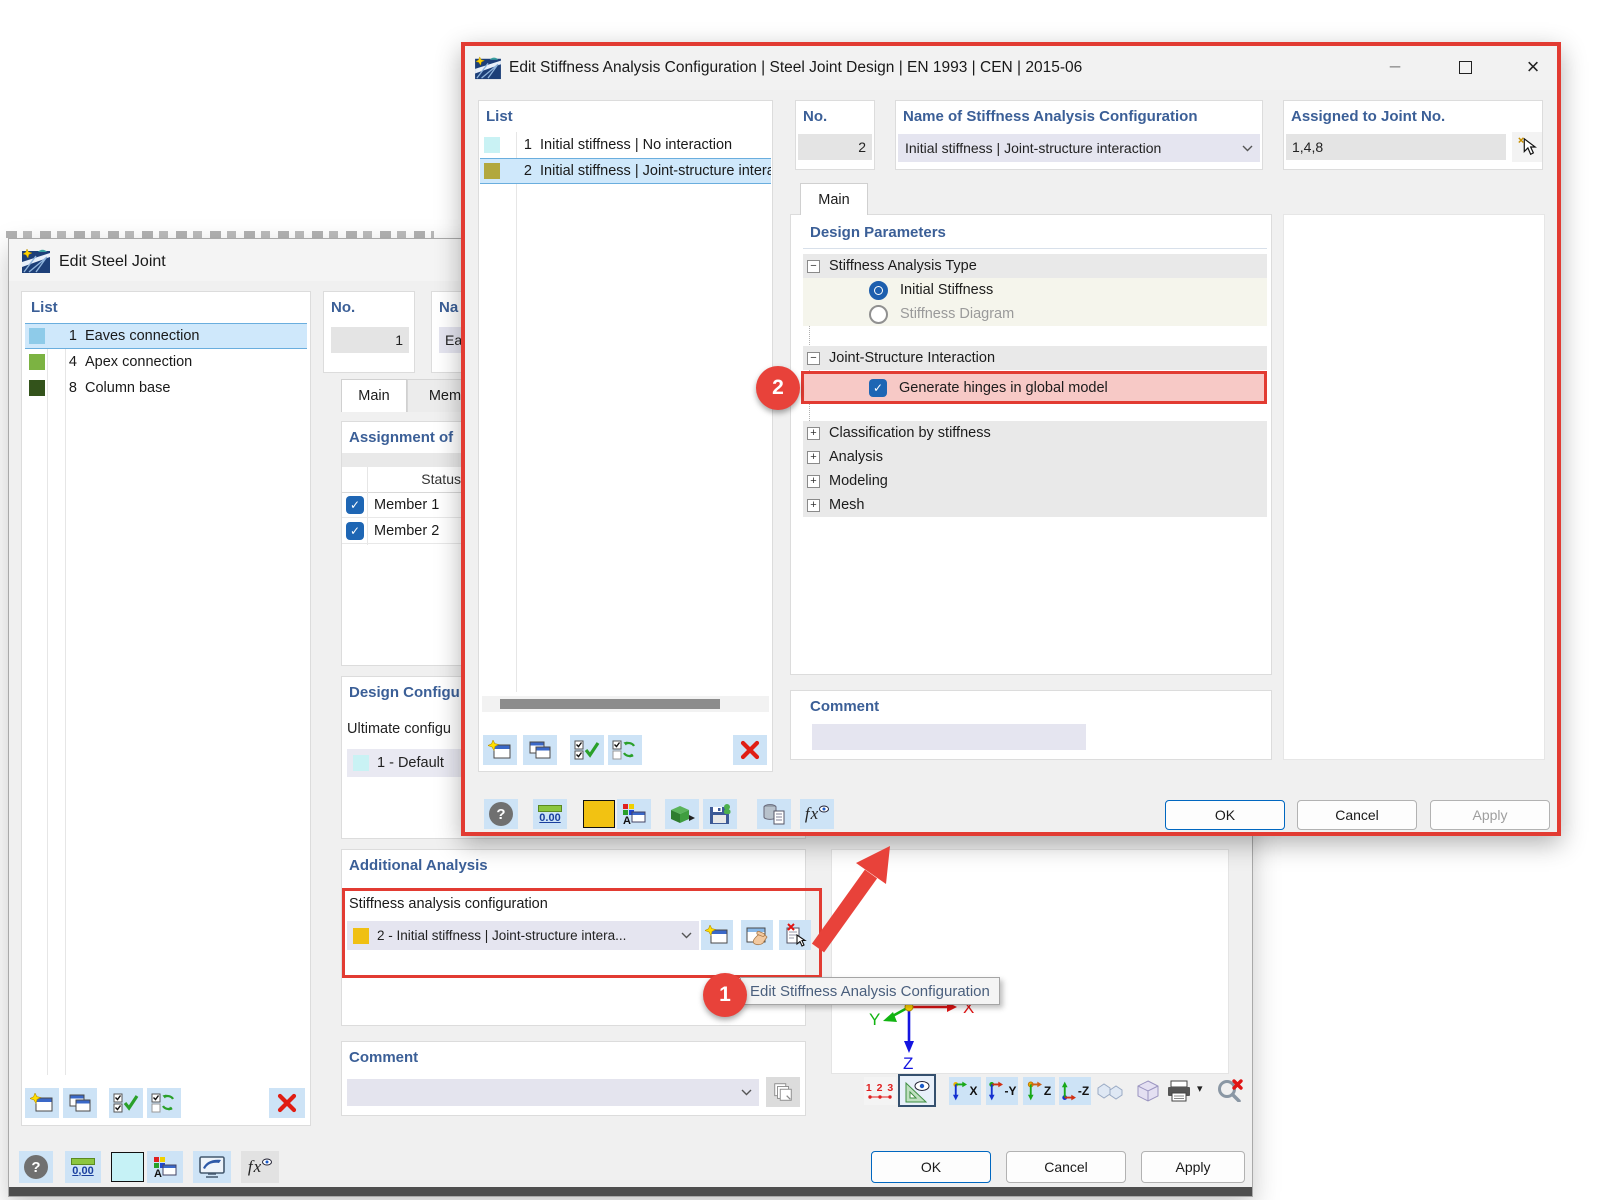  What do you see at coordinates (783, 1092) in the screenshot?
I see `copy-comment-button` at bounding box center [783, 1092].